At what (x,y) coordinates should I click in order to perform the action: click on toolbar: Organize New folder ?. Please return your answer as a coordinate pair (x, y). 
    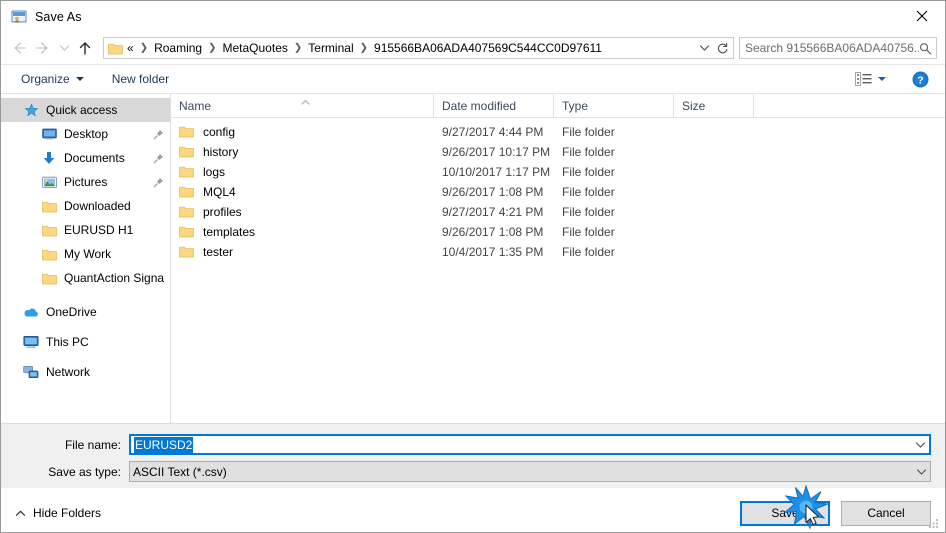
    Looking at the image, I should click on (473, 79).